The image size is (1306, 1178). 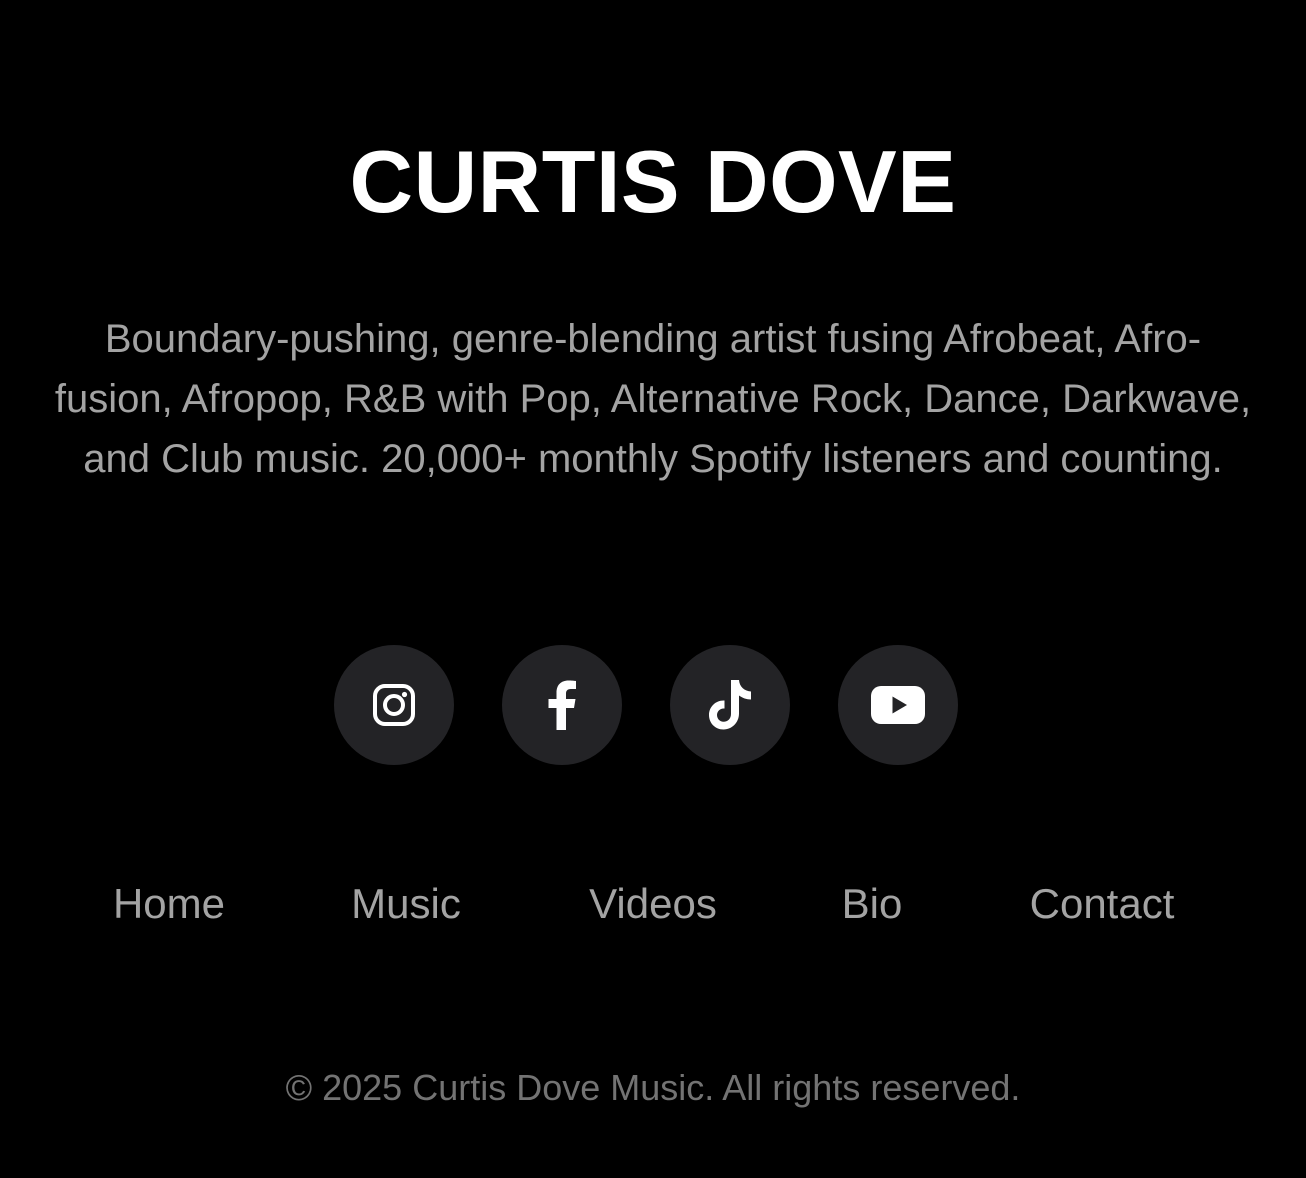 I want to click on youtube-icon, so click(x=898, y=705).